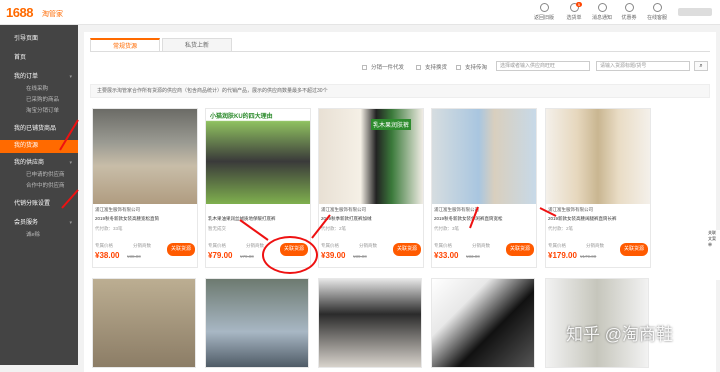 This screenshot has width=720, height=372. What do you see at coordinates (447, 228) in the screenshot?
I see `product-meta: 代付款：3笔` at bounding box center [447, 228].